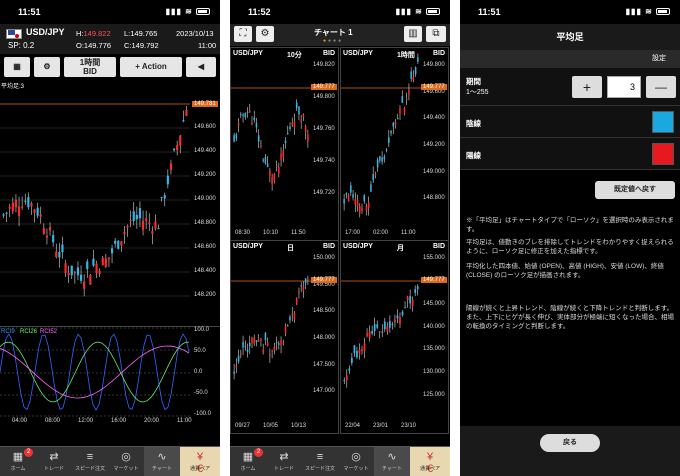 This screenshot has height=476, width=680. Describe the element at coordinates (333, 32) in the screenshot. I see `chart-set-title: チャート 1` at that location.